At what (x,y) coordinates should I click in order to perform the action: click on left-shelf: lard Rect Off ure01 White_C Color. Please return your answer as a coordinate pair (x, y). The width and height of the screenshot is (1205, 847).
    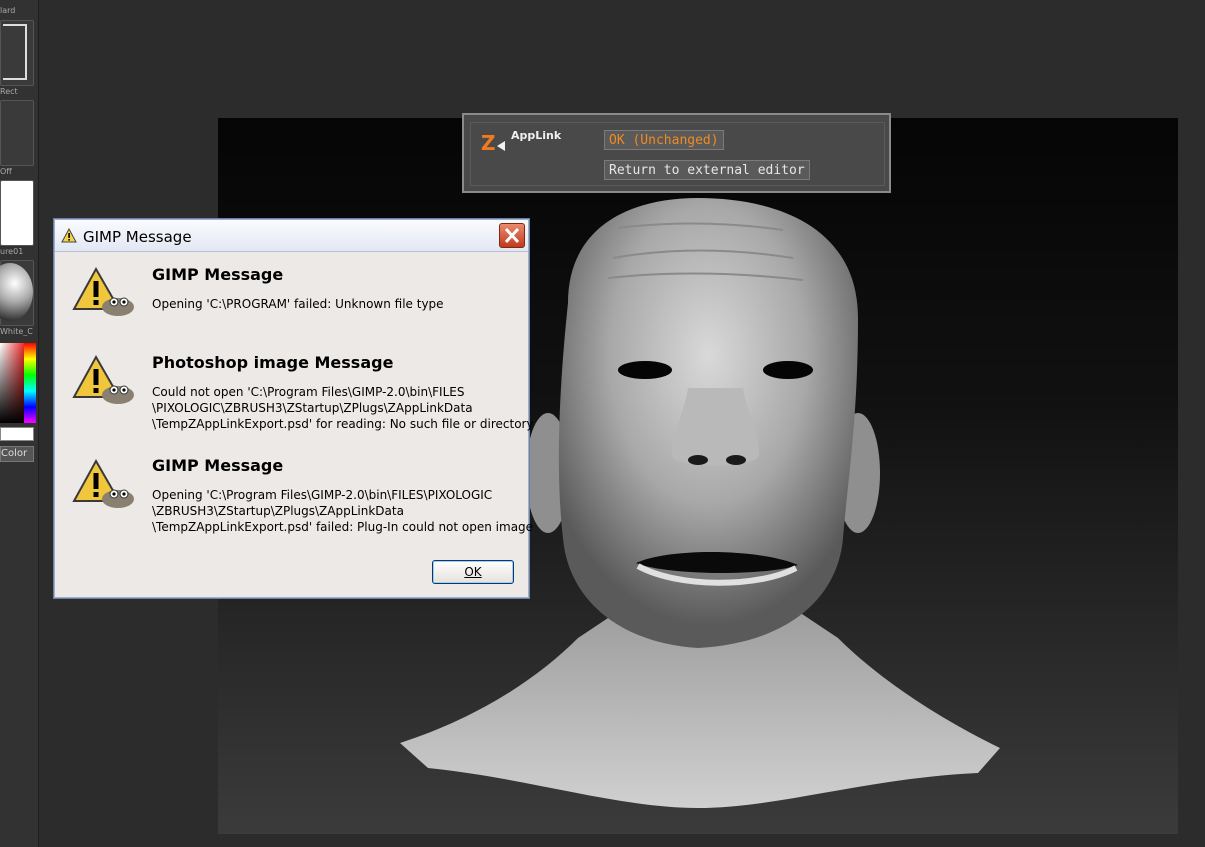
    Looking at the image, I should click on (19, 423).